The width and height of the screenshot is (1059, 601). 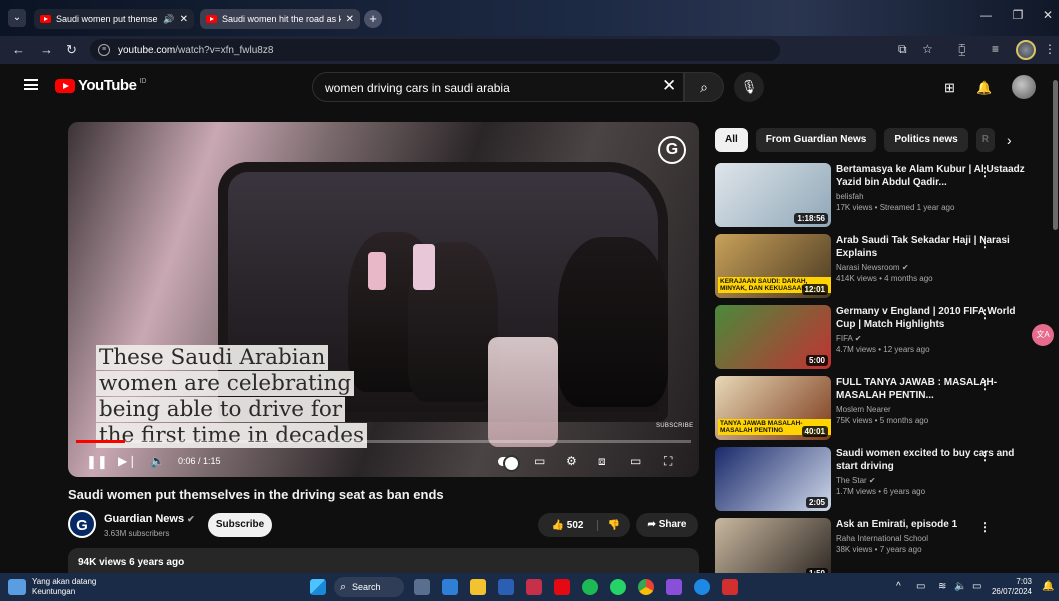 I want to click on tray-chevron-up-icon: ^, so click(x=898, y=586).